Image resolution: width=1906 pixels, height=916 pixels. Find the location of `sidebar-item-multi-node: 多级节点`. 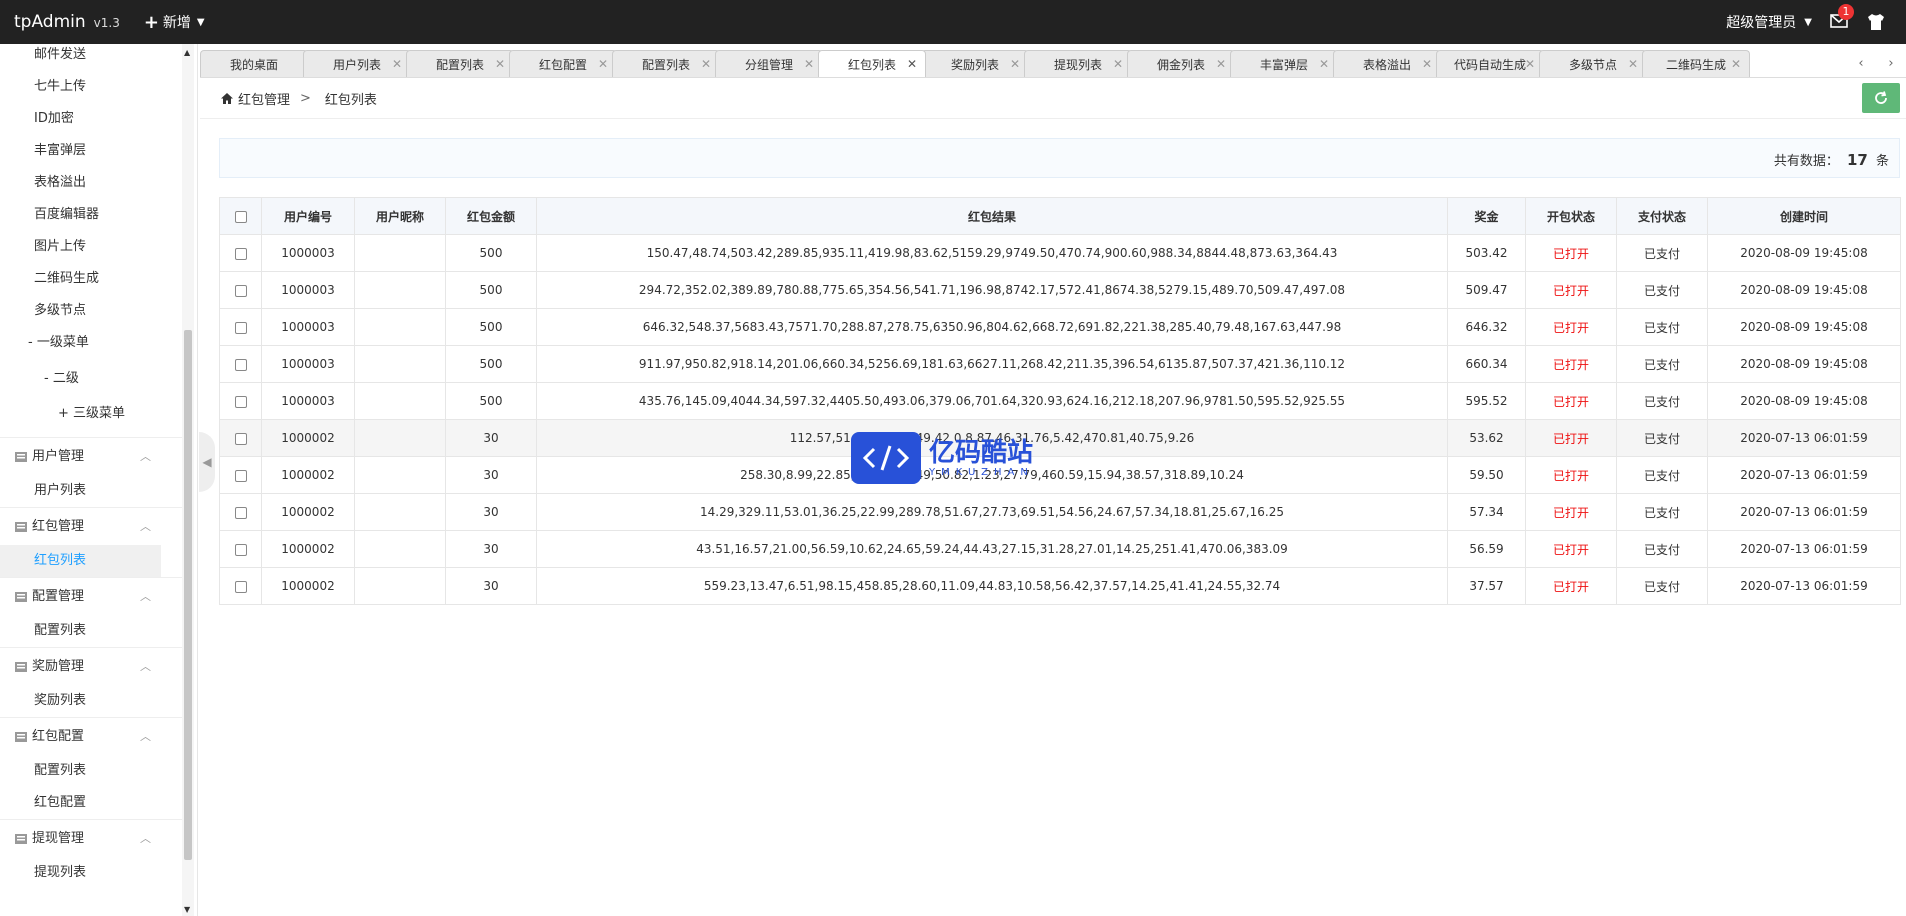

sidebar-item-multi-node: 多级节点 is located at coordinates (92, 311).